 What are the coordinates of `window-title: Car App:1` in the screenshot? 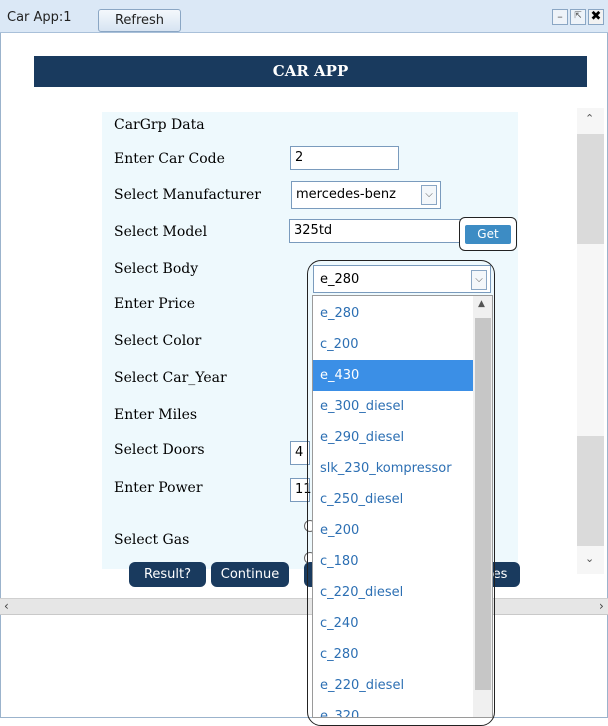 It's located at (39, 17).